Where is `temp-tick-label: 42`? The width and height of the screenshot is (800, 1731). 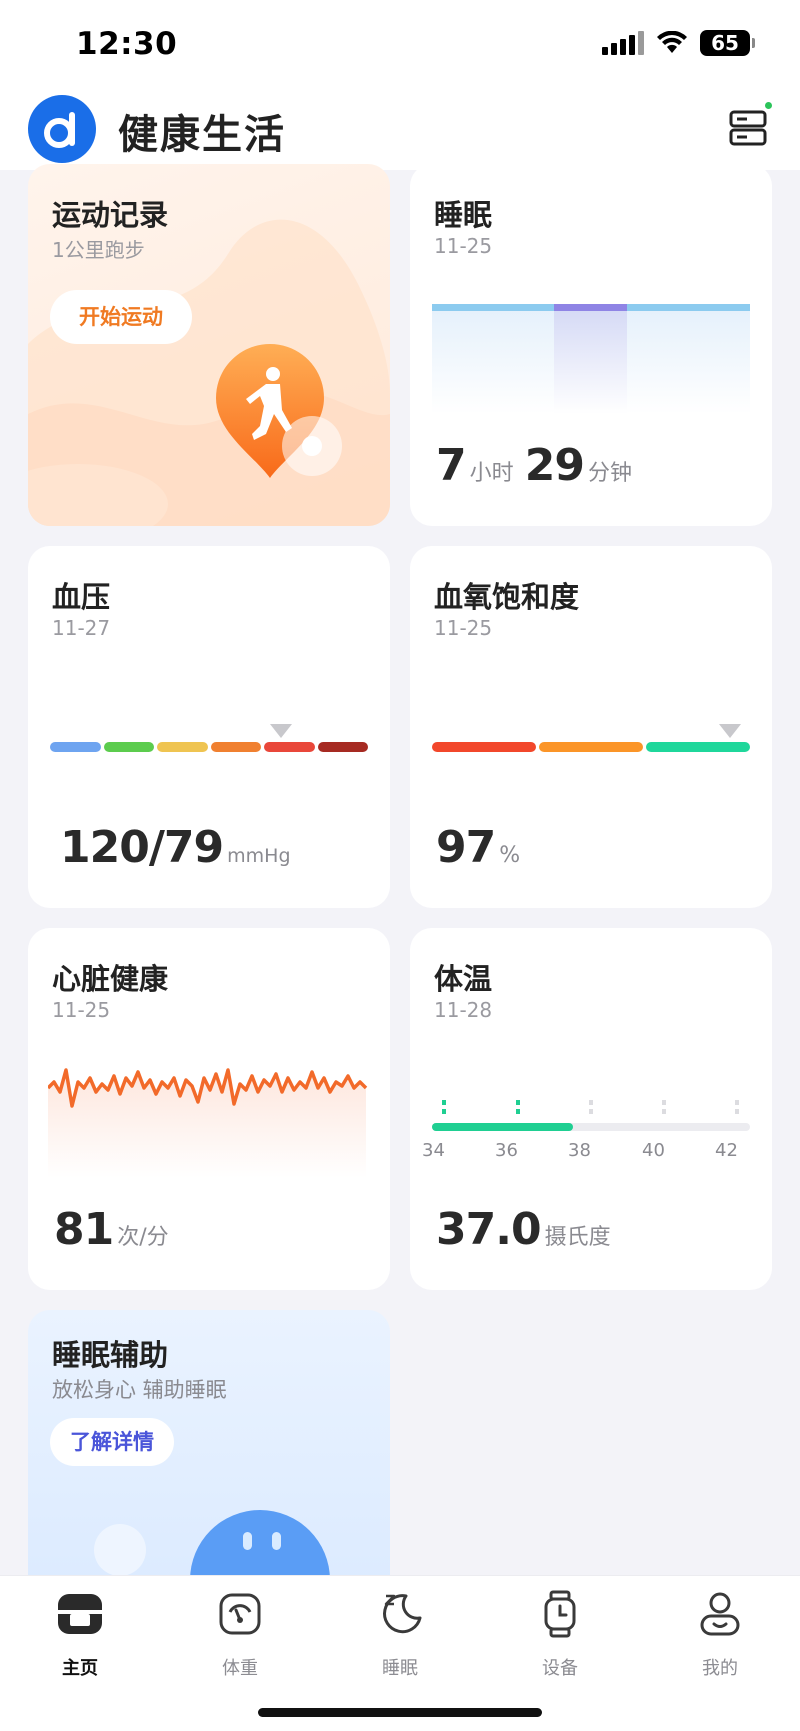
temp-tick-label: 42 is located at coordinates (726, 1150).